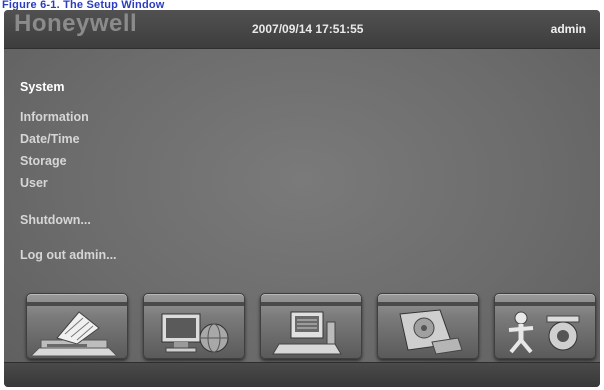 Image resolution: width=604 pixels, height=390 pixels. I want to click on menu-item-system: System, so click(42, 87).